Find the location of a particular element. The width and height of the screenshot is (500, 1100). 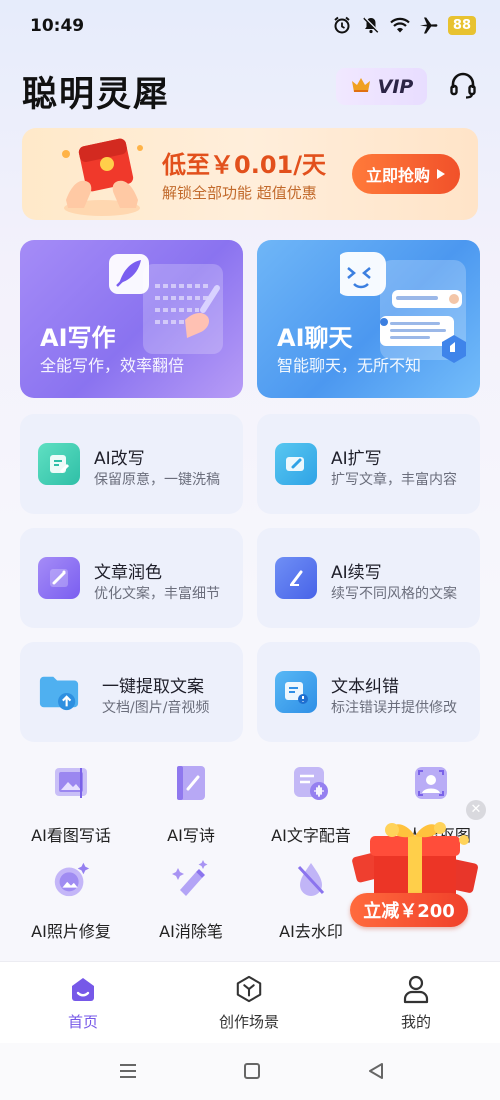

buy-now-label: 立即抢购 is located at coordinates (397, 175).